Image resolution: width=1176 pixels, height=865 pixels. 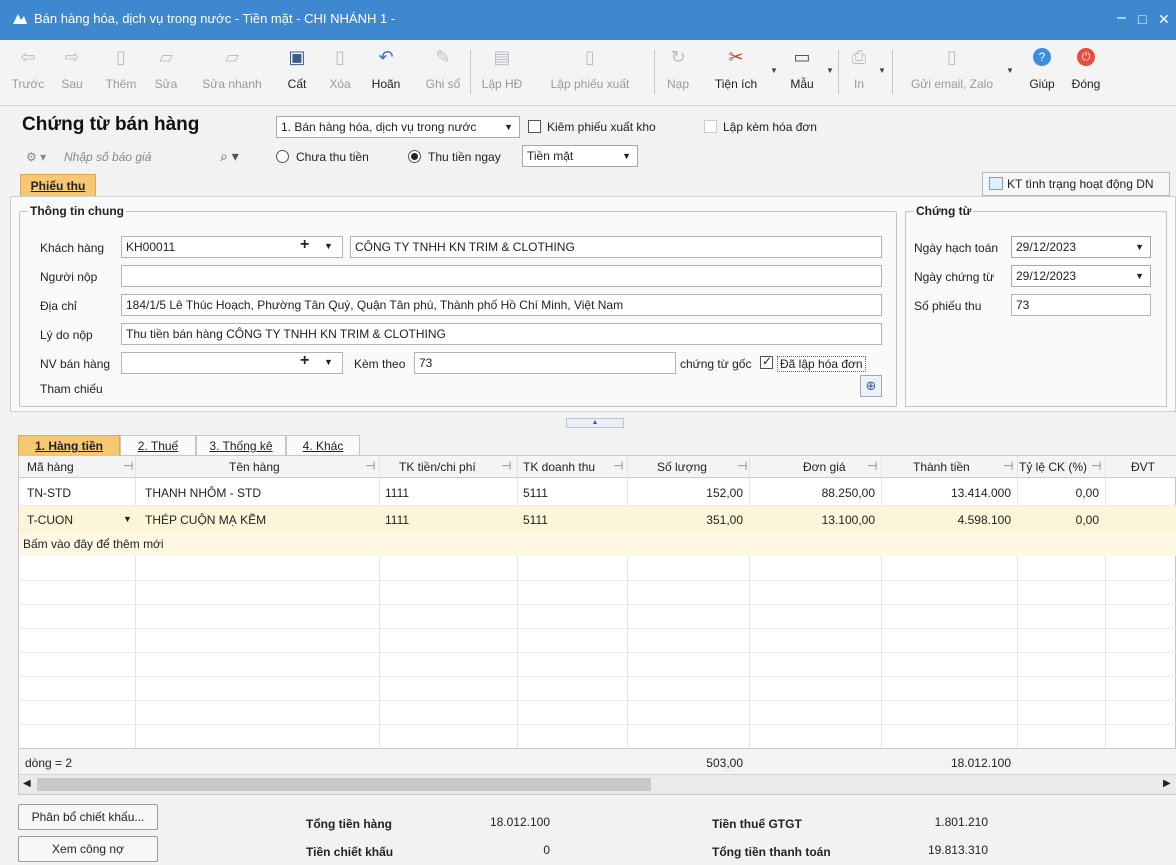 I want to click on maximize-button: □, so click(x=1142, y=19).